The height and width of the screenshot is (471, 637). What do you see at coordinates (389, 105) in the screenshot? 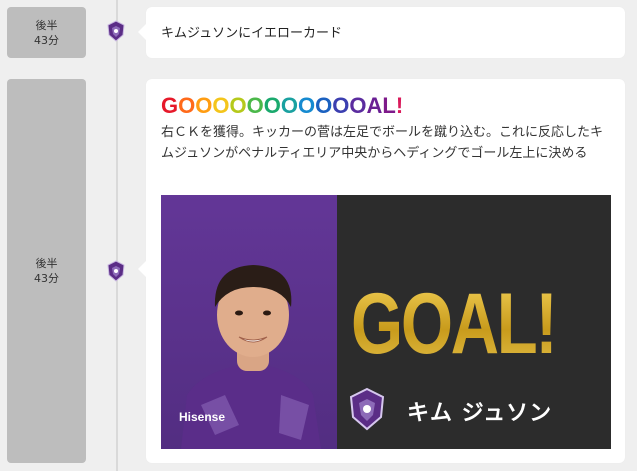
I see `goal-title-letter: L` at bounding box center [389, 105].